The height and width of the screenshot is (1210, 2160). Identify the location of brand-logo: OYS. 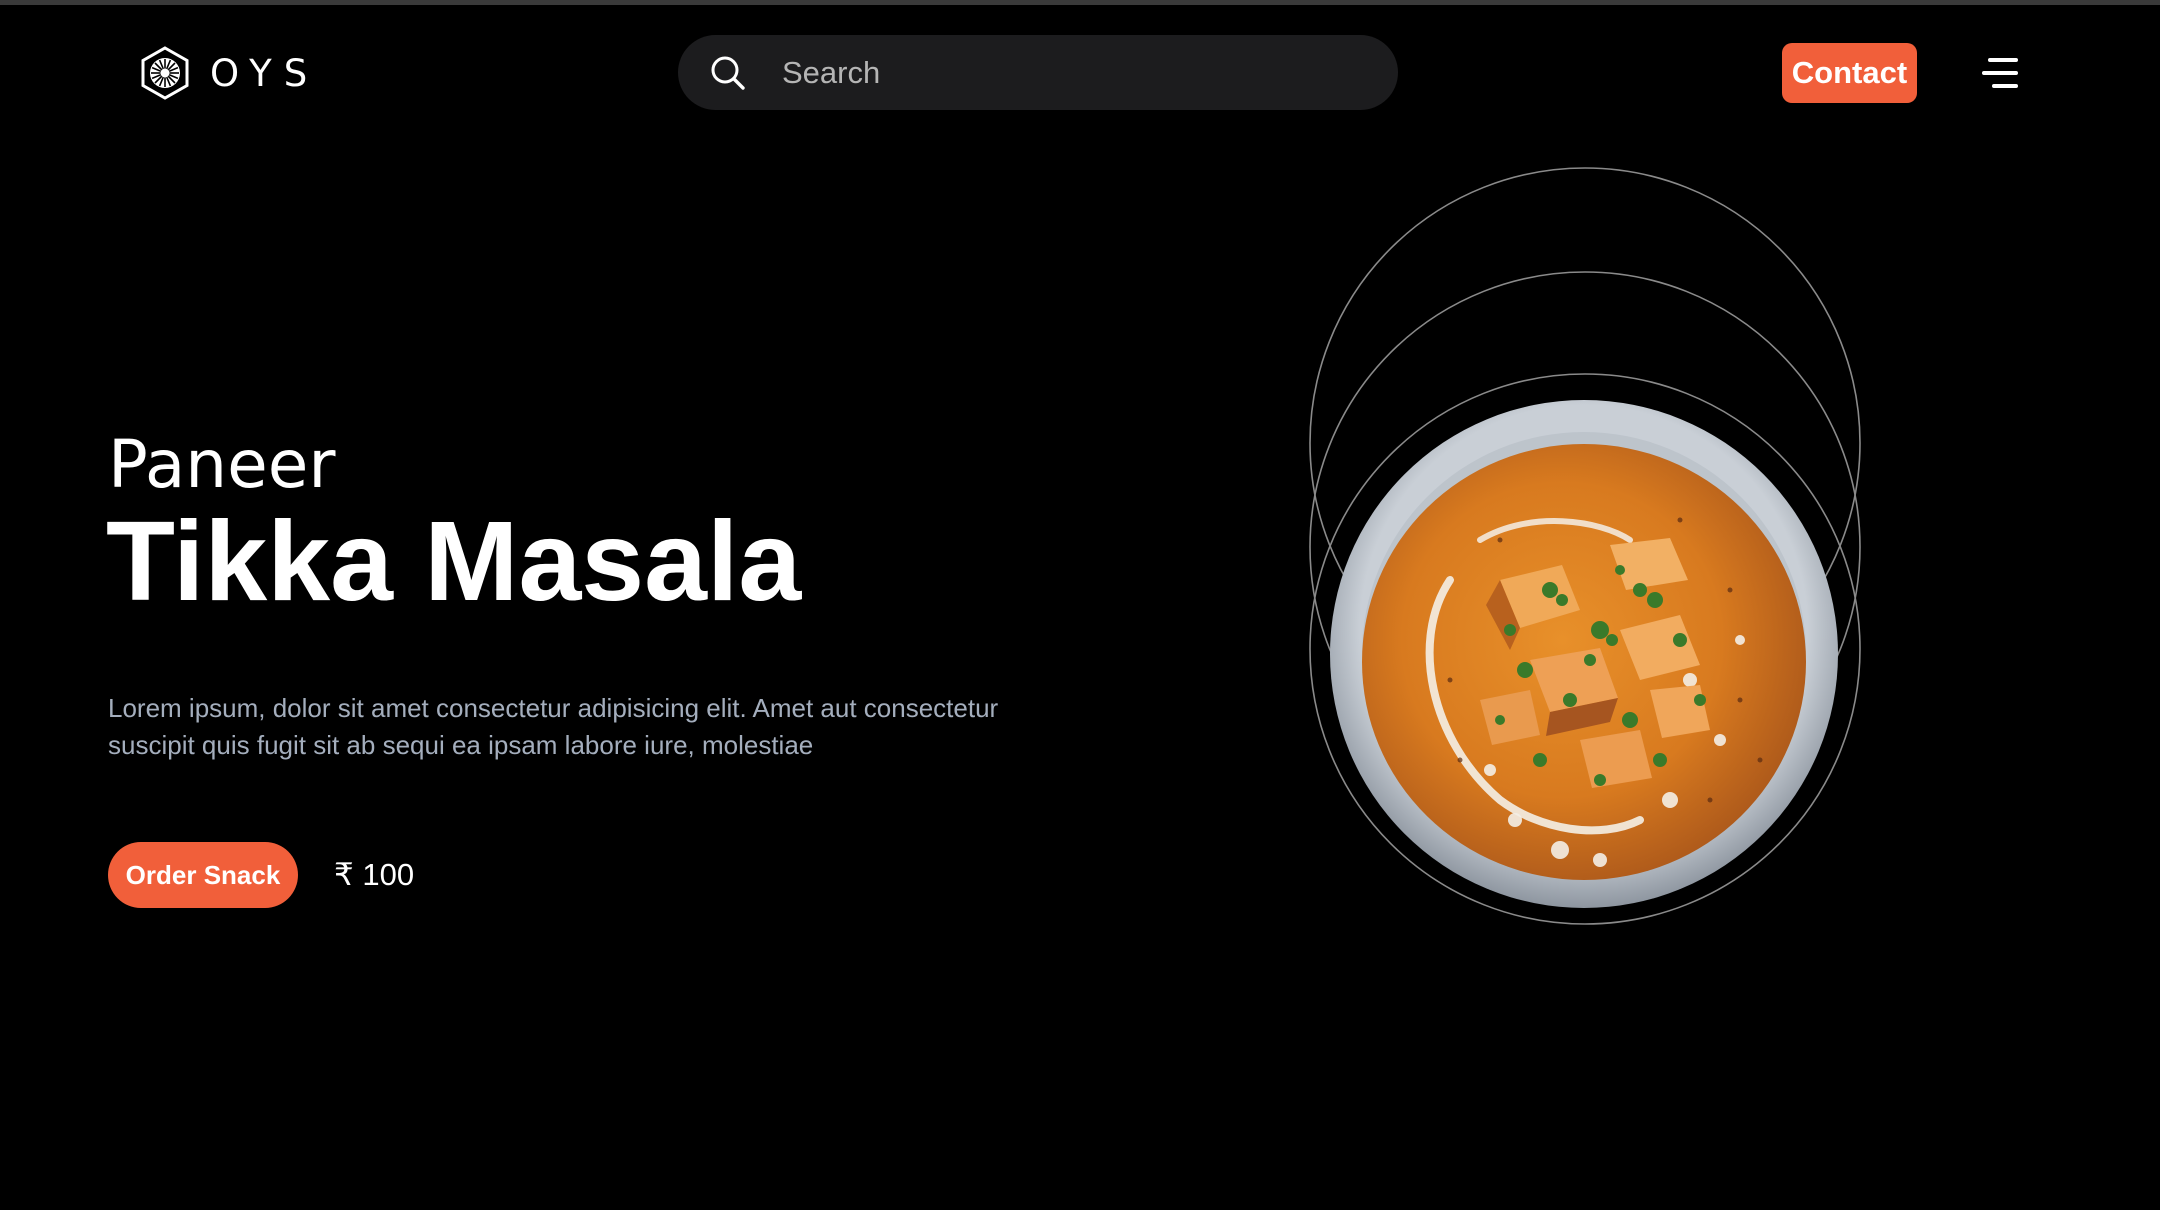
(229, 73).